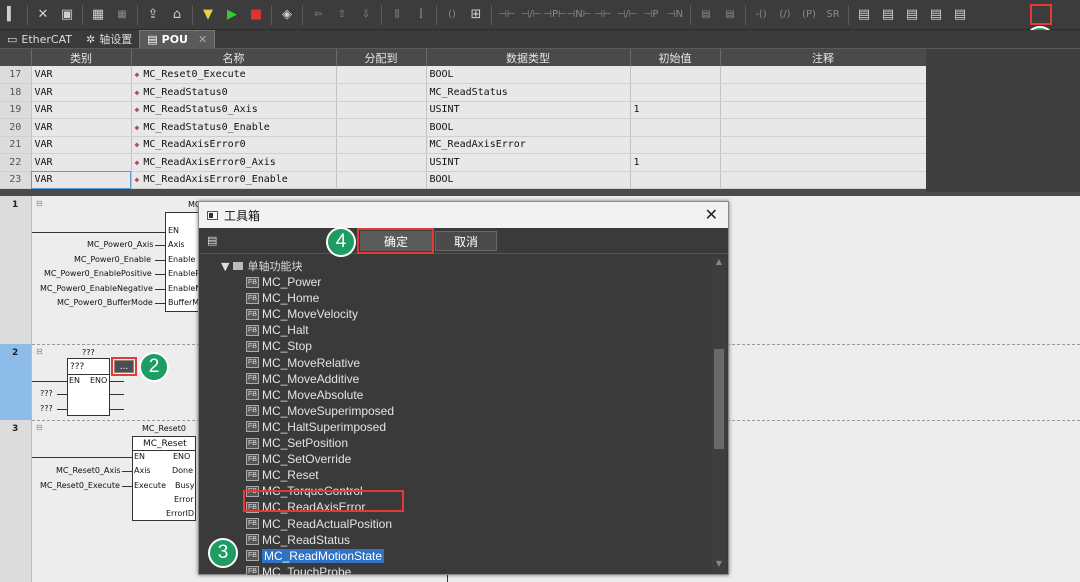  I want to click on fb-list-item: FB MC_SetOverride, so click(298, 459).